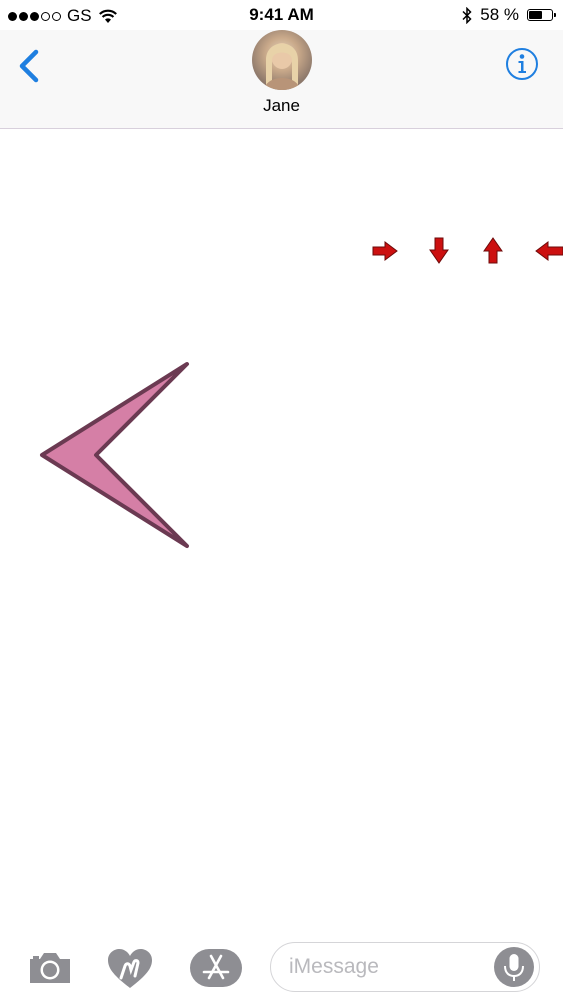 This screenshot has width=563, height=1000. I want to click on camera-icon, so click(50, 968).